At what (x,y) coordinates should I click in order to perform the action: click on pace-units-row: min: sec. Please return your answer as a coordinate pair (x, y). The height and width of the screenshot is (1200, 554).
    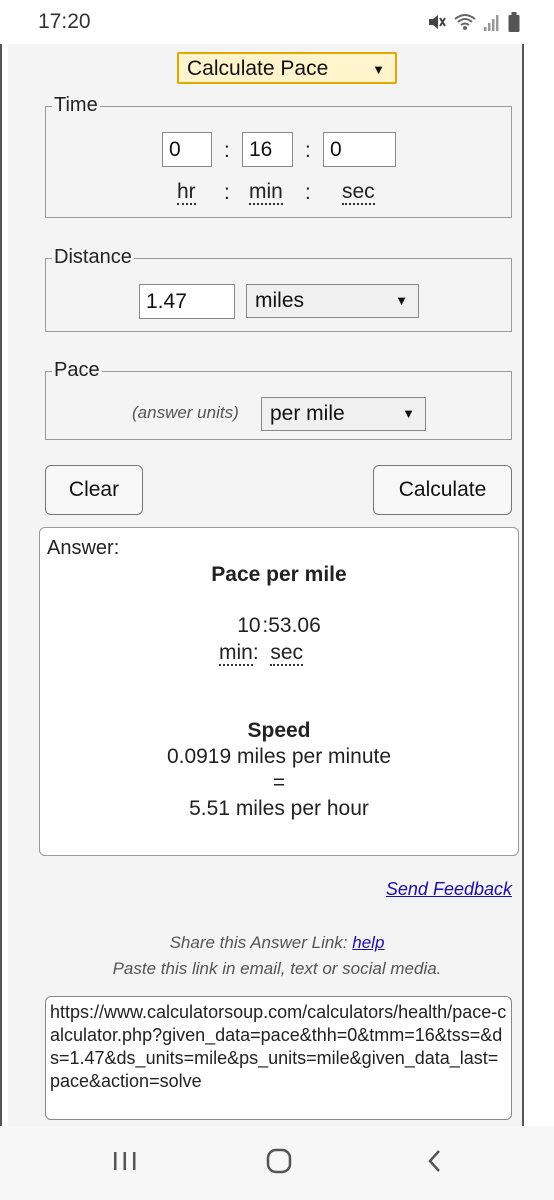
    Looking at the image, I should click on (261, 653).